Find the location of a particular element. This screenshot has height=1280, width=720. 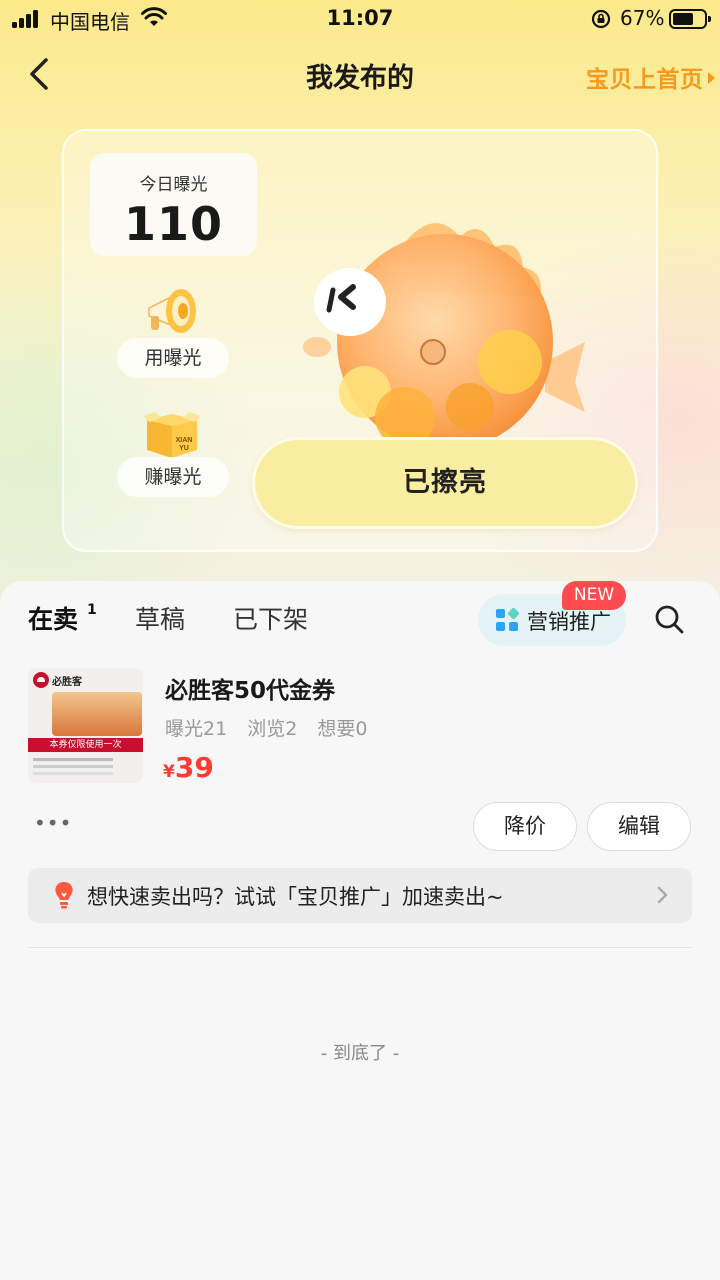

promo-top-label: 宝贝上首页 is located at coordinates (645, 80).